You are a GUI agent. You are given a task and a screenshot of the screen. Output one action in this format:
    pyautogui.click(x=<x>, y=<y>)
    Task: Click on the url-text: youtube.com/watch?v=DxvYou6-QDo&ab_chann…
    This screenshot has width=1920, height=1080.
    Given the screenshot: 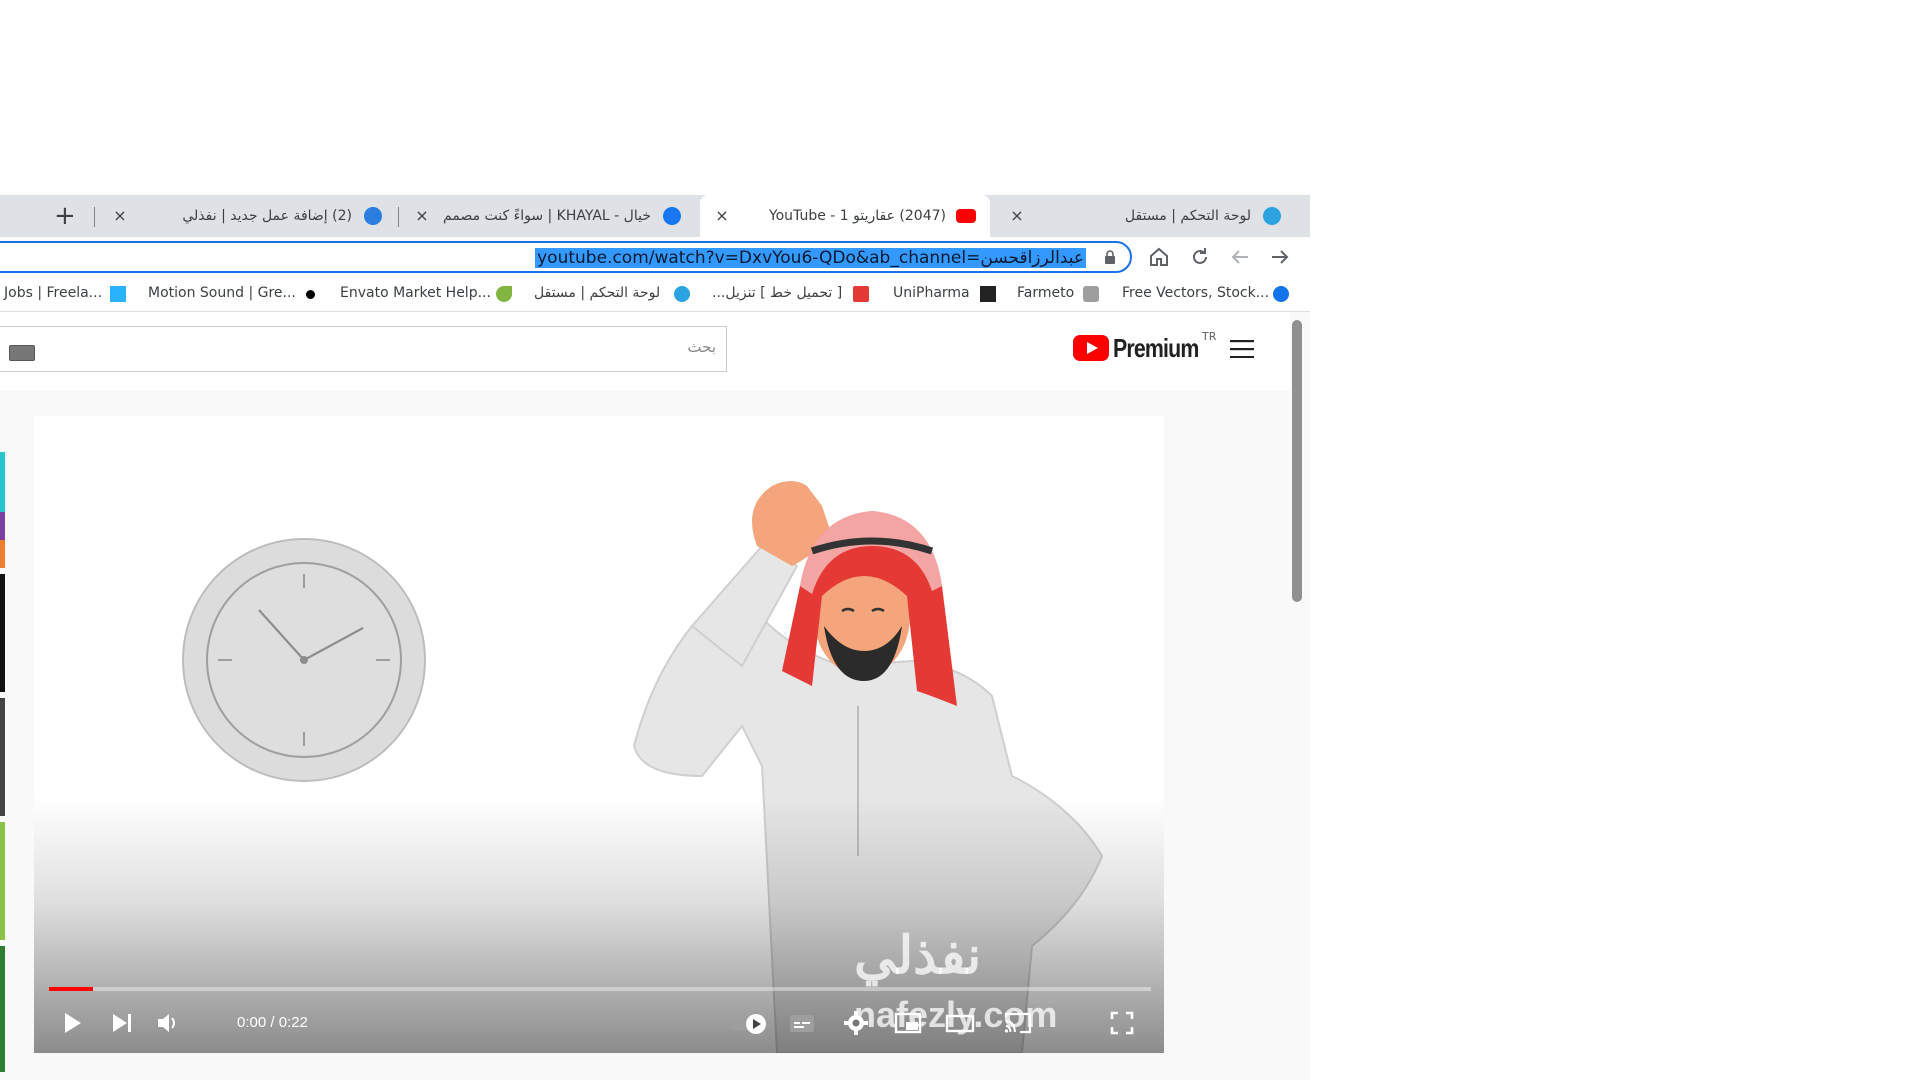 What is the action you would take?
    pyautogui.click(x=810, y=258)
    